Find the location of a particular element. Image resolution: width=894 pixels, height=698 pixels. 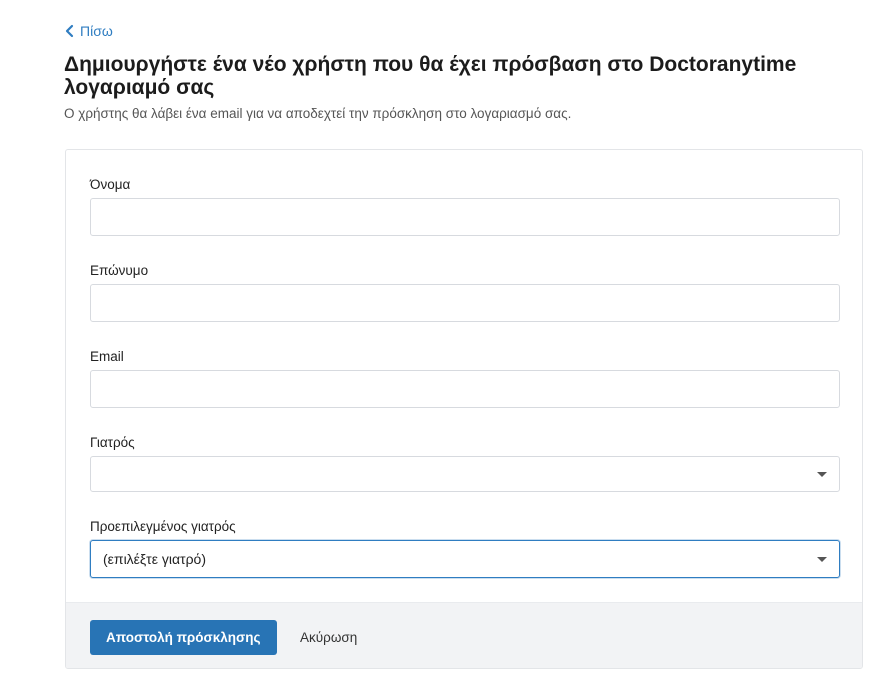

first-name-field is located at coordinates (465, 217).